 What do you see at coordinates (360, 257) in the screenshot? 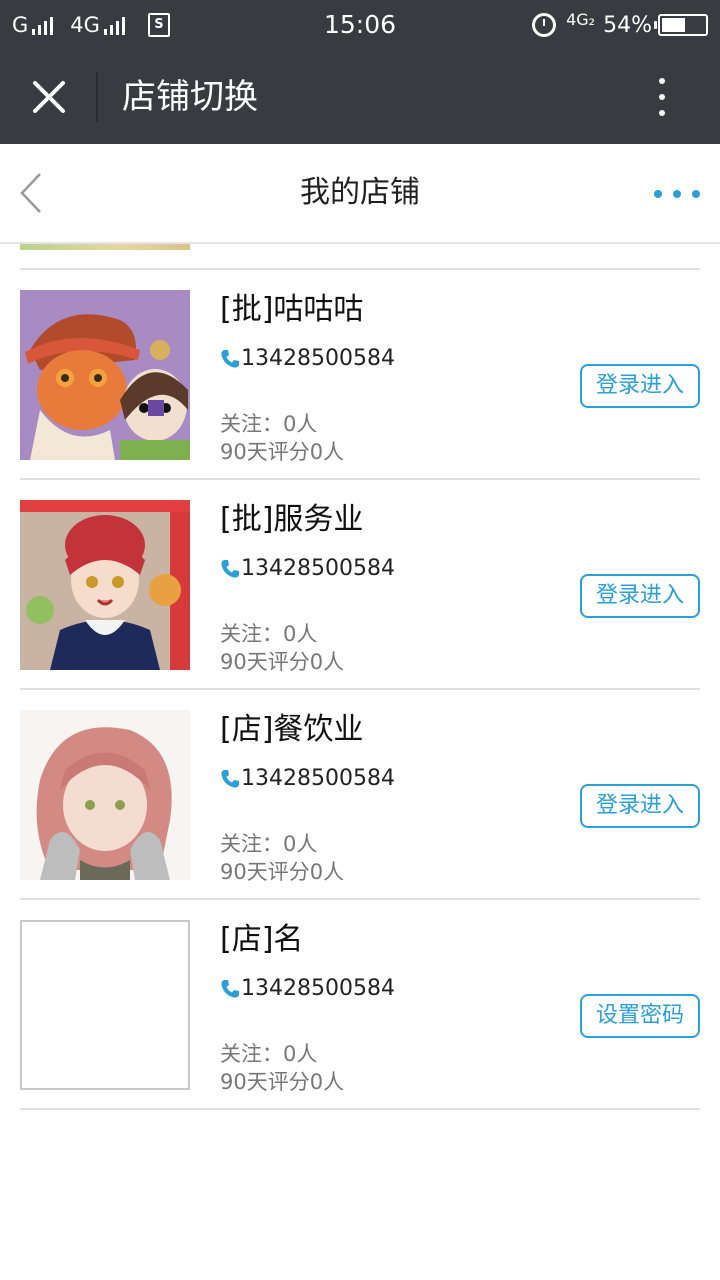
I see `previous-item-peek` at bounding box center [360, 257].